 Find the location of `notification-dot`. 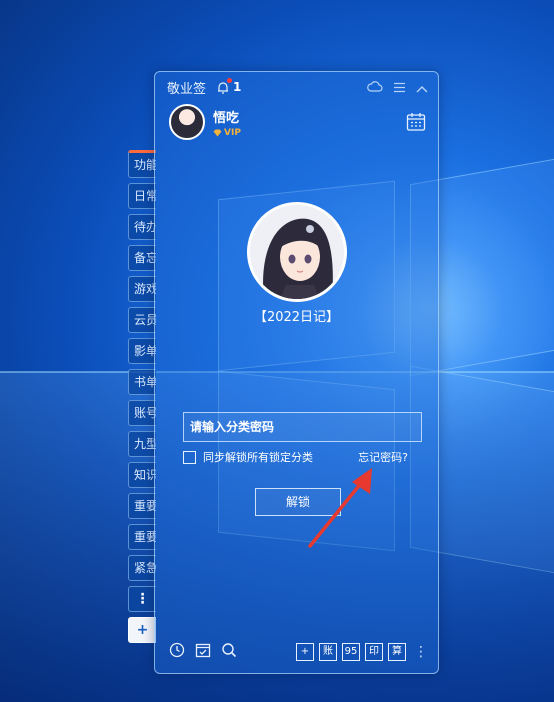

notification-dot is located at coordinates (230, 80).